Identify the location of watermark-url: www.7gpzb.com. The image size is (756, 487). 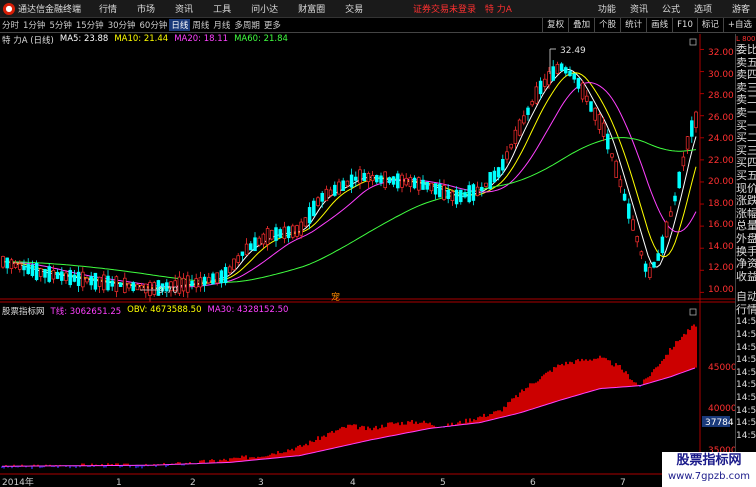
(709, 476).